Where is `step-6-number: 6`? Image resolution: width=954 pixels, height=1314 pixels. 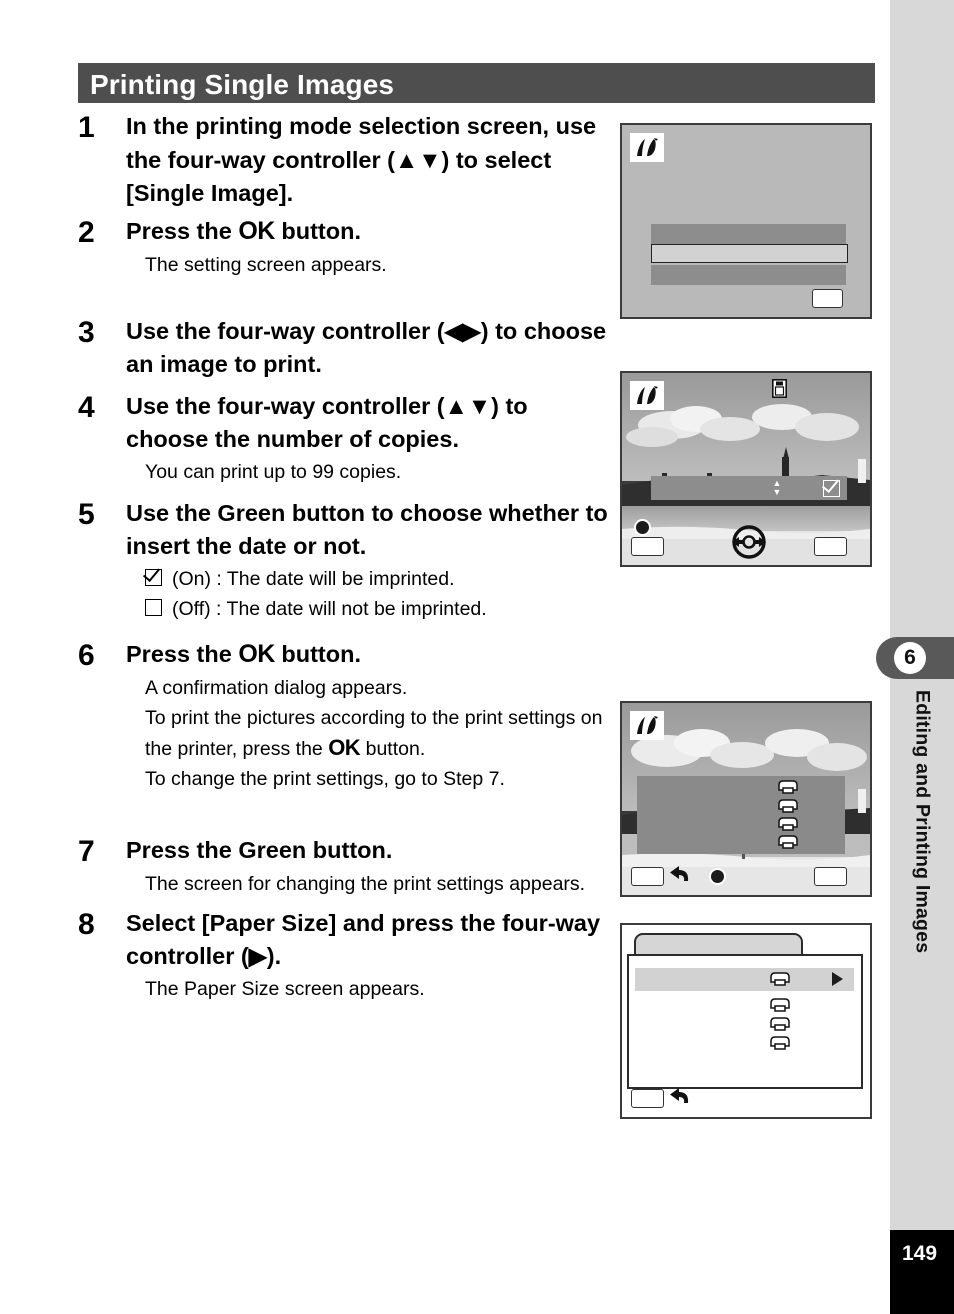 step-6-number: 6 is located at coordinates (86, 655).